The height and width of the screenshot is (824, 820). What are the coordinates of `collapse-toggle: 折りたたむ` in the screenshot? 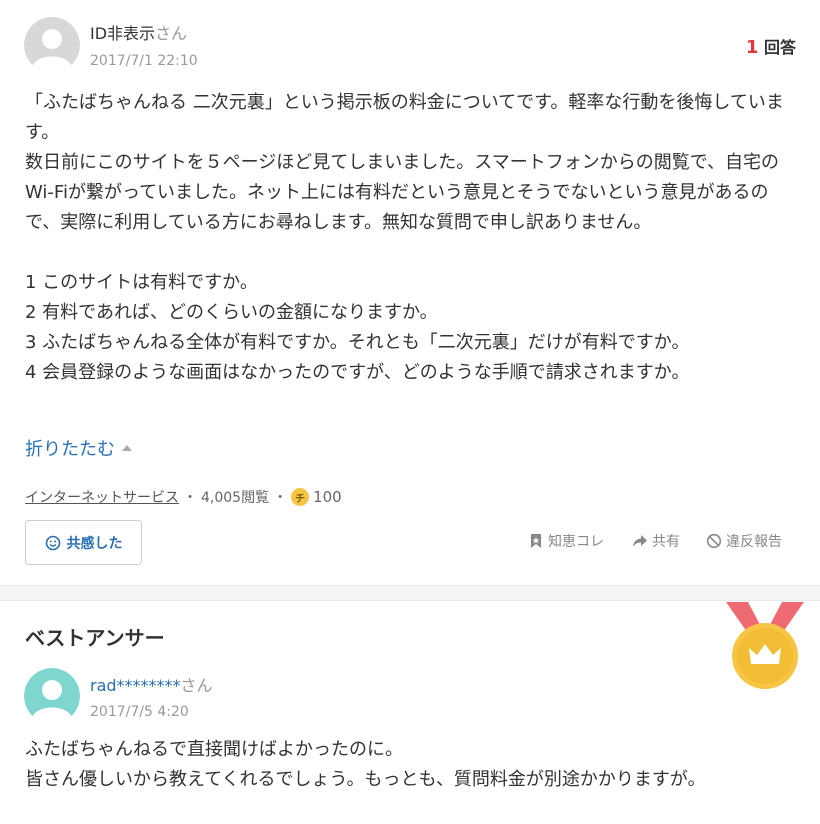 It's located at (79, 448).